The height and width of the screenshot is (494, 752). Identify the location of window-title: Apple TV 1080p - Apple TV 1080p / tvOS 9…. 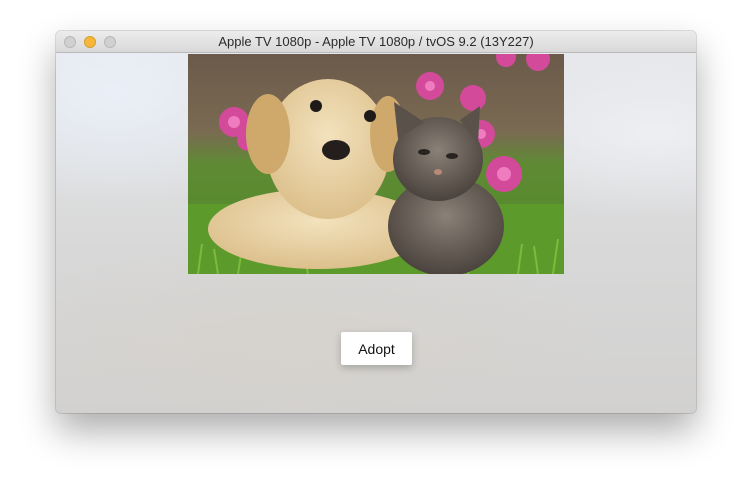
(376, 41).